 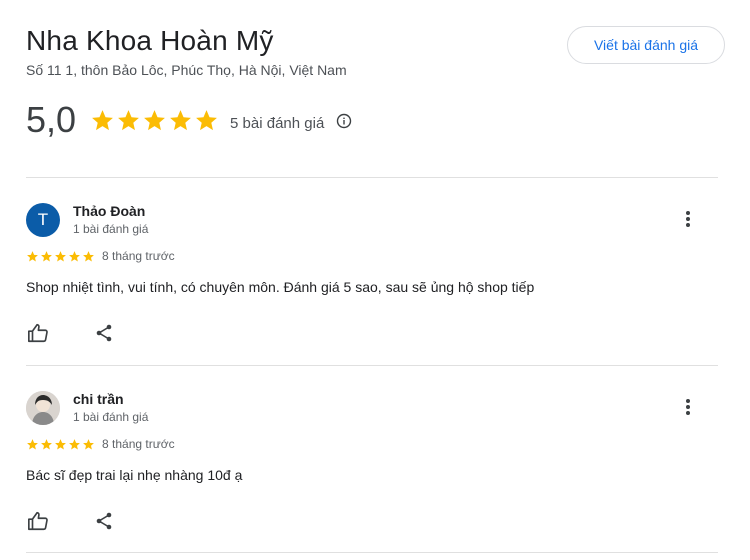 I want to click on reviewer-name: chi trần, so click(x=98, y=399).